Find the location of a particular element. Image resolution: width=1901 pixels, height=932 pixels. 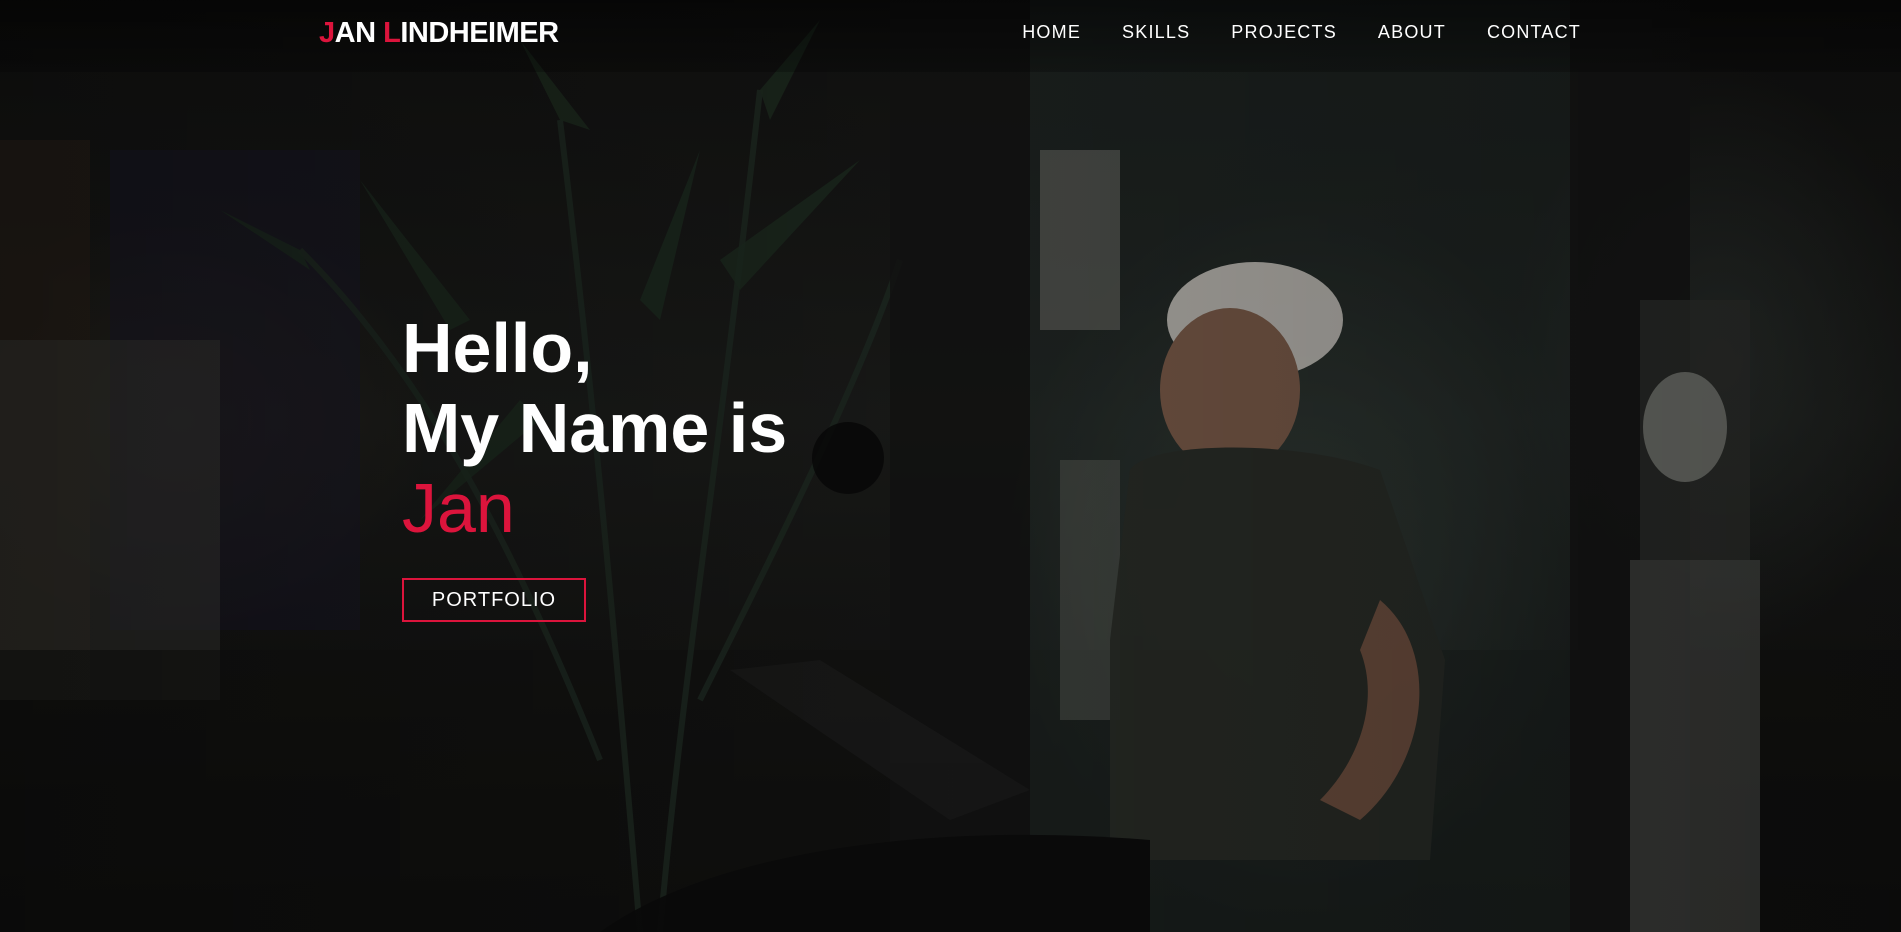

brand-last-initial: L is located at coordinates (392, 33).